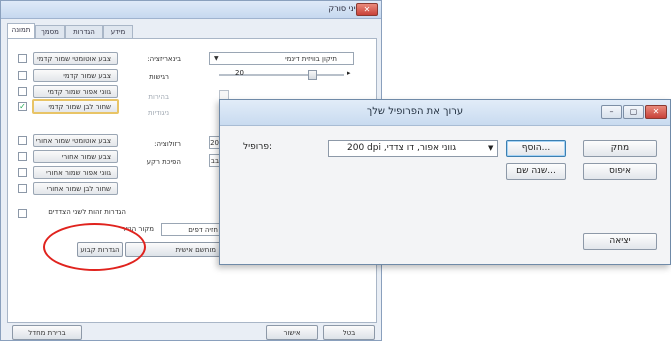 The image size is (671, 341). What do you see at coordinates (158, 97) in the screenshot?
I see `brightness-label: בהירות` at bounding box center [158, 97].